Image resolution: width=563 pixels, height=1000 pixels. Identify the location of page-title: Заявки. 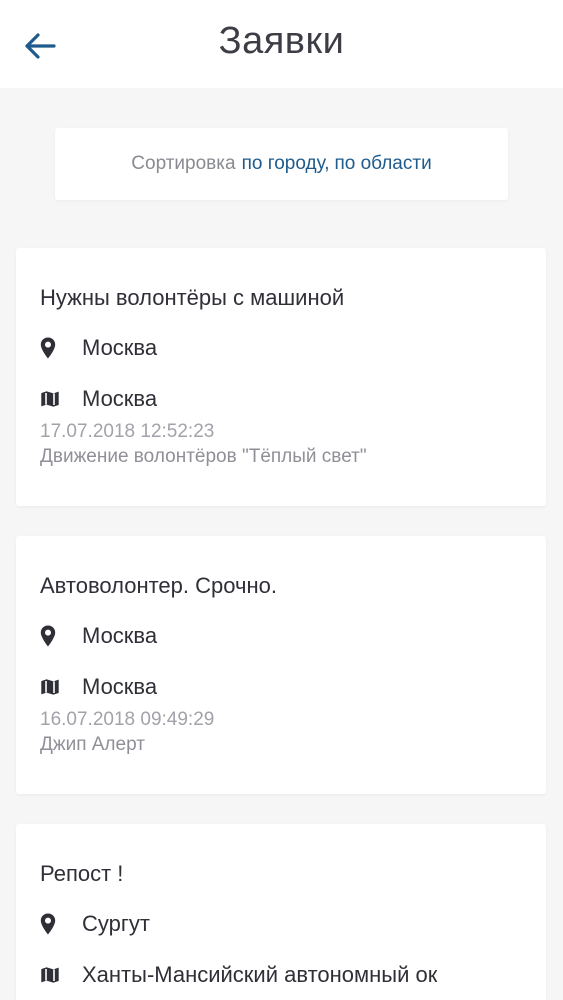
(281, 41).